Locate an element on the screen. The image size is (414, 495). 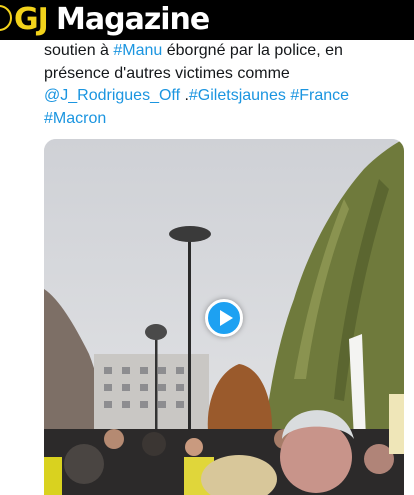
logo-emblem-icon is located at coordinates (6, 18).